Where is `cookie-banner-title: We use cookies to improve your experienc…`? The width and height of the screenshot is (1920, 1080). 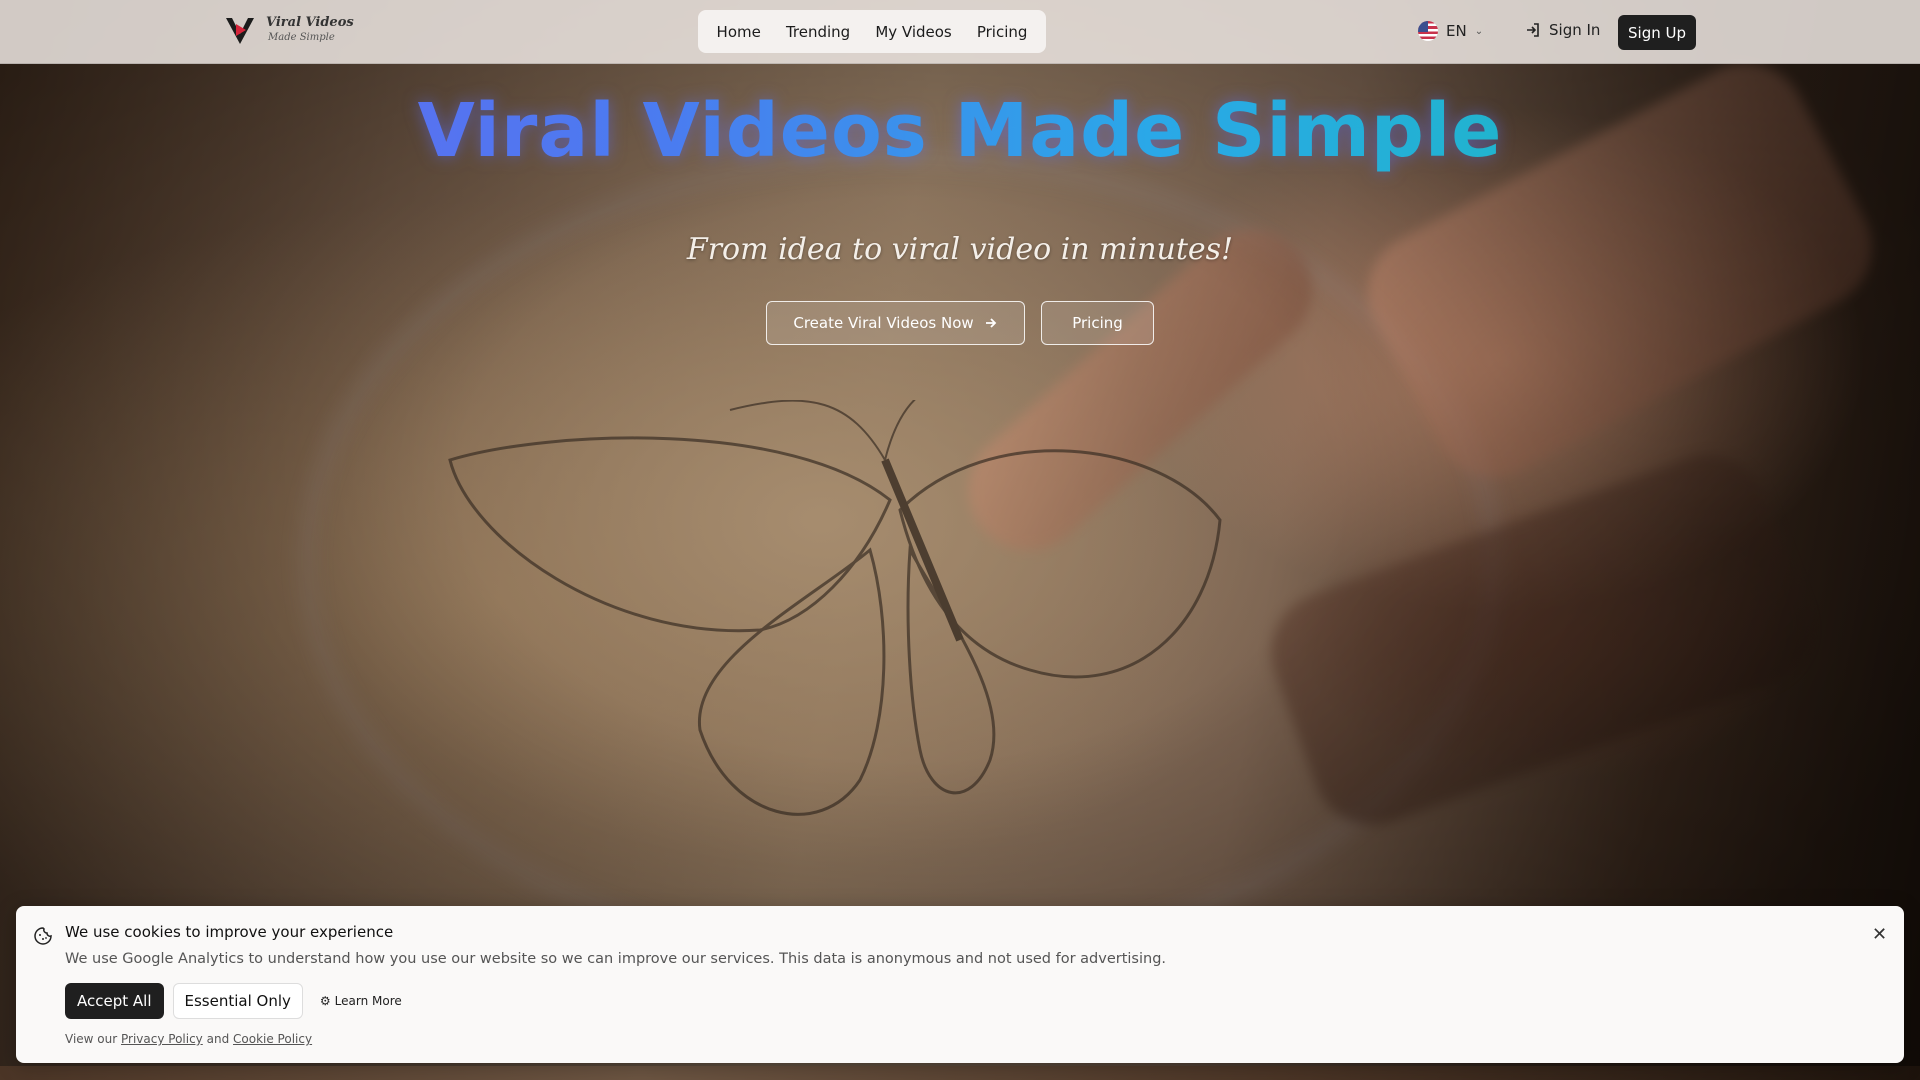
cookie-banner-title: We use cookies to improve your experienc… is located at coordinates (229, 932).